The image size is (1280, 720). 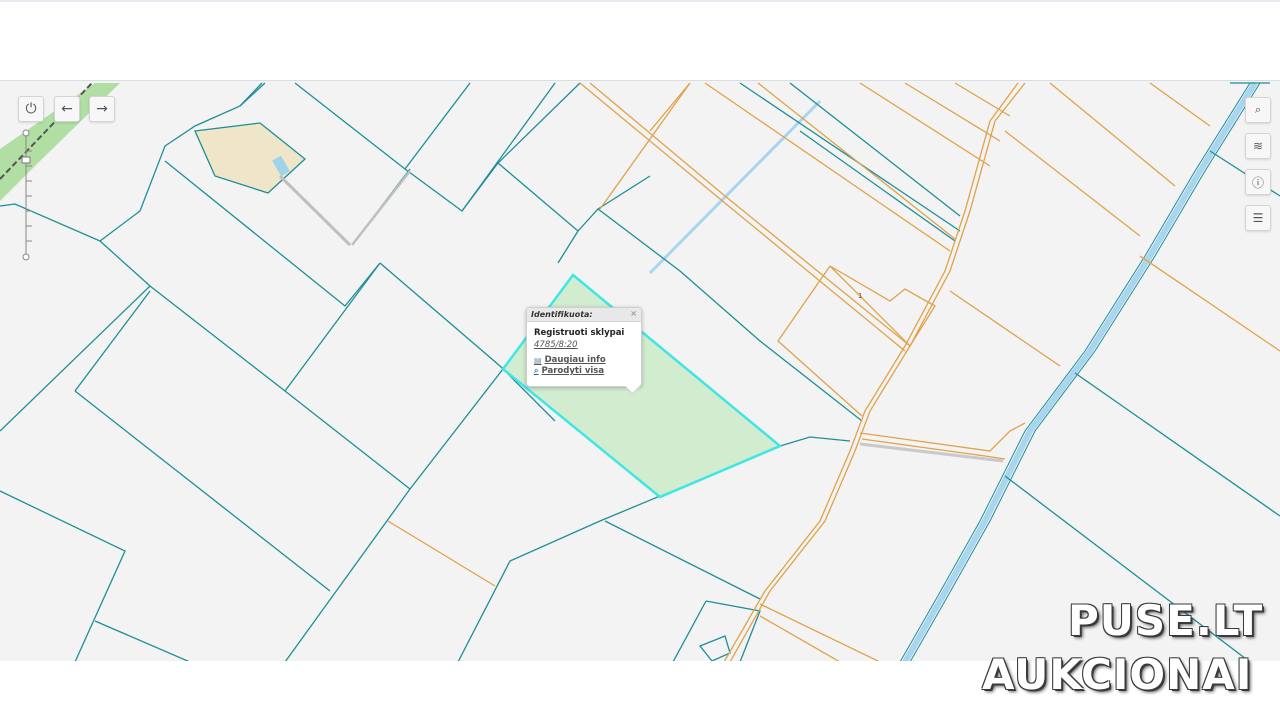 I want to click on gravel-road, so click(x=315, y=210).